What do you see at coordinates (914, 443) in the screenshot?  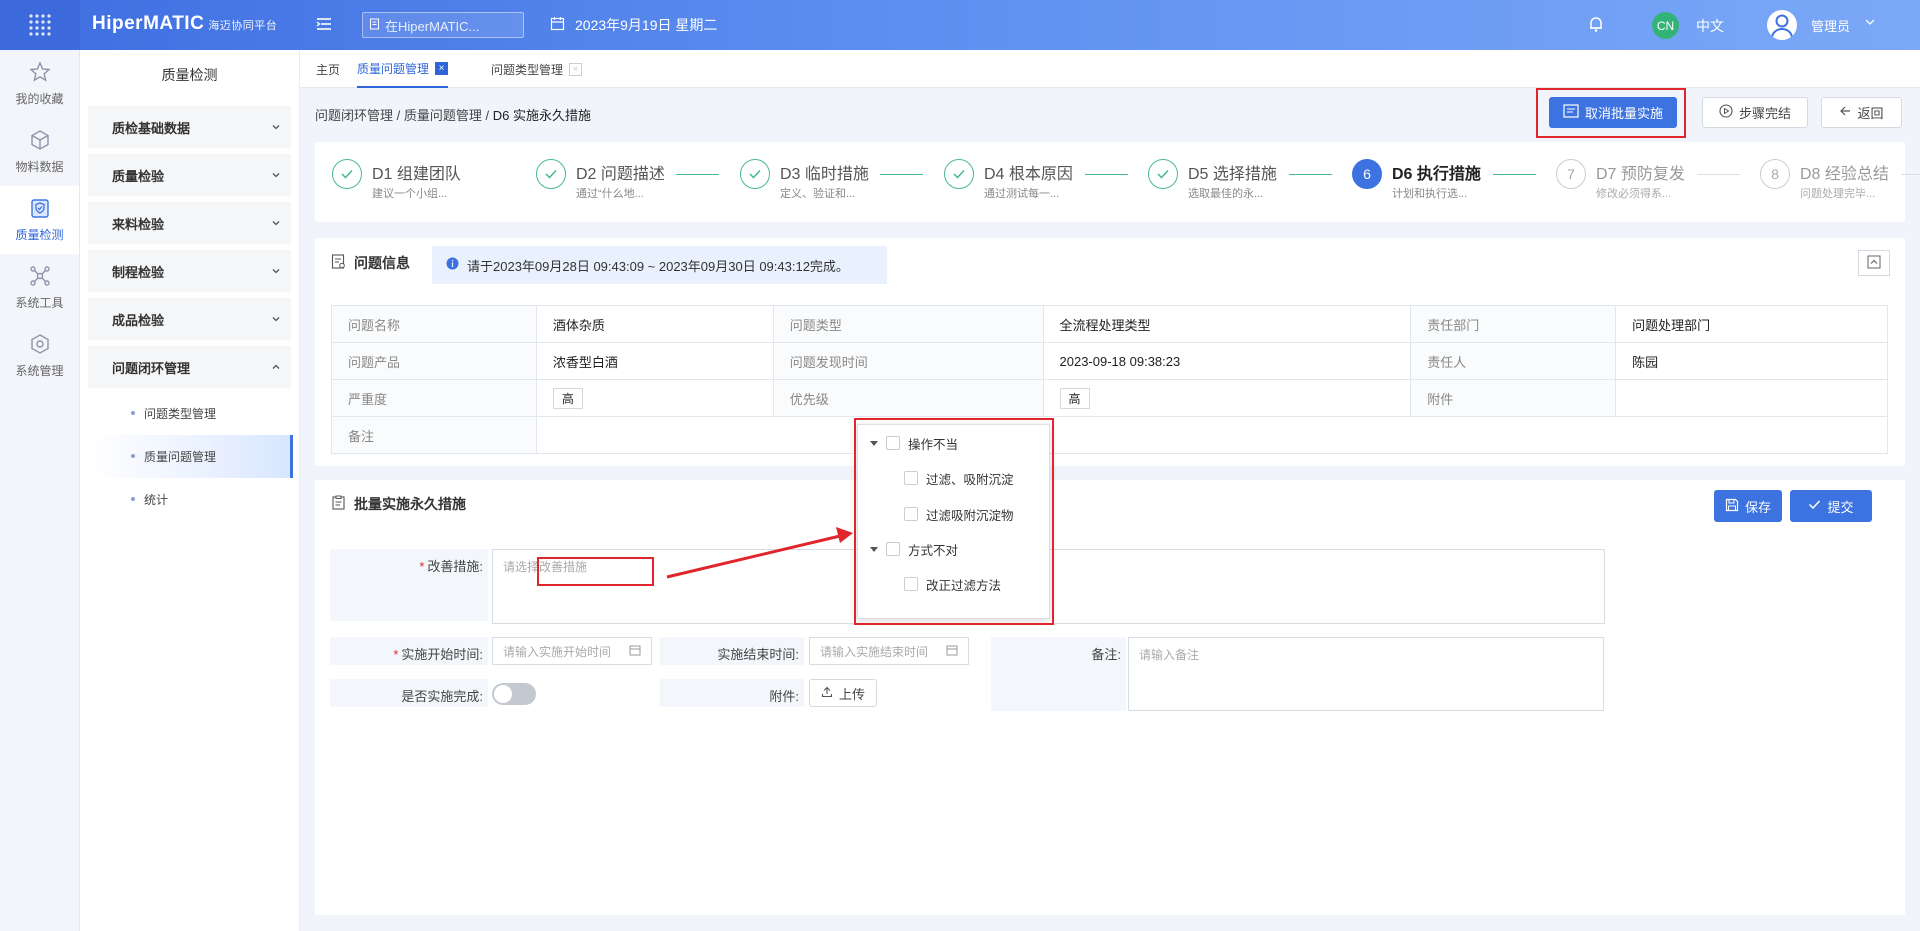 I see `tree-node-group: 操作不当` at bounding box center [914, 443].